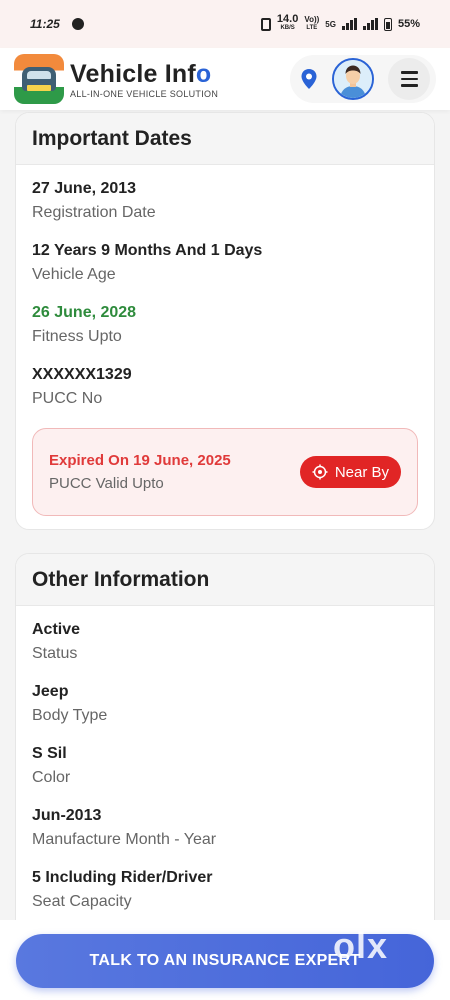 The height and width of the screenshot is (1000, 450). Describe the element at coordinates (82, 374) in the screenshot. I see `pucc-no-value: XXXXXX1329` at that location.